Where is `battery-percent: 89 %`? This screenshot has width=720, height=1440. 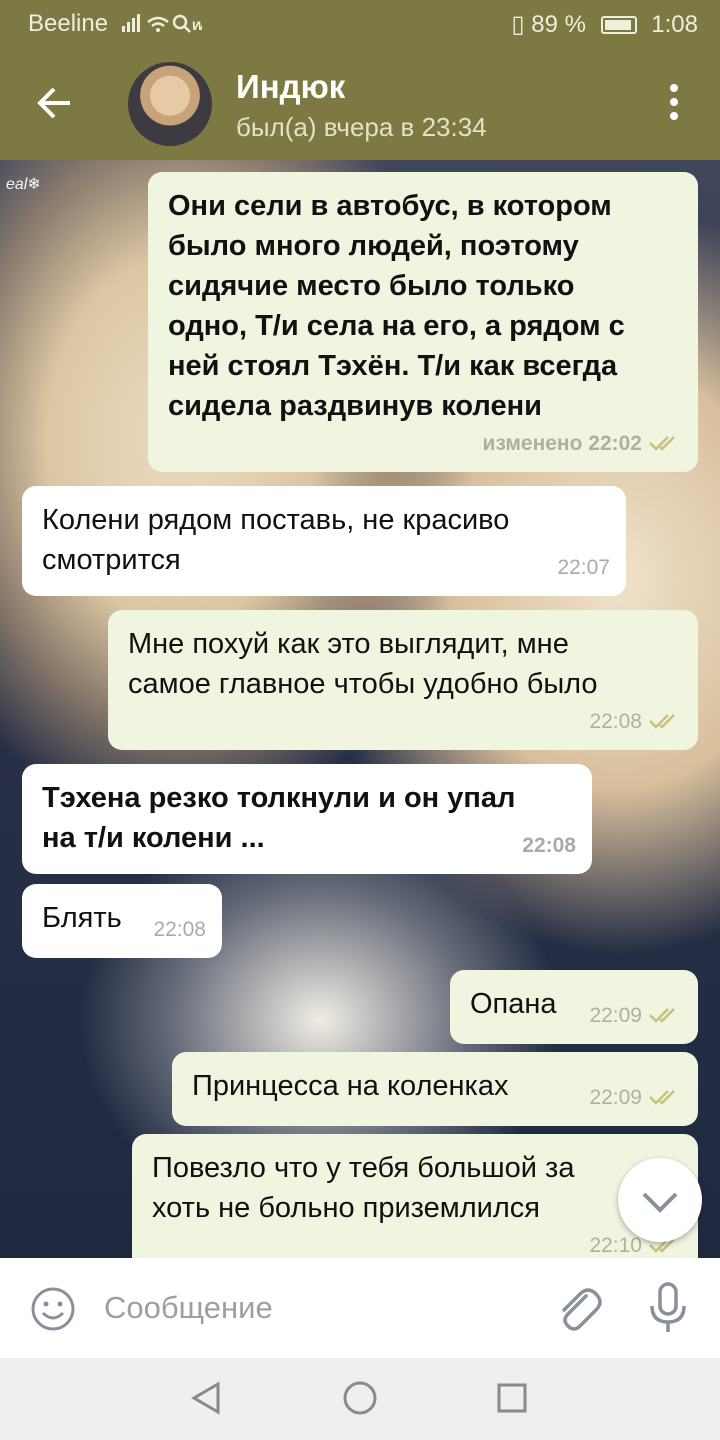
battery-percent: 89 % is located at coordinates (558, 24).